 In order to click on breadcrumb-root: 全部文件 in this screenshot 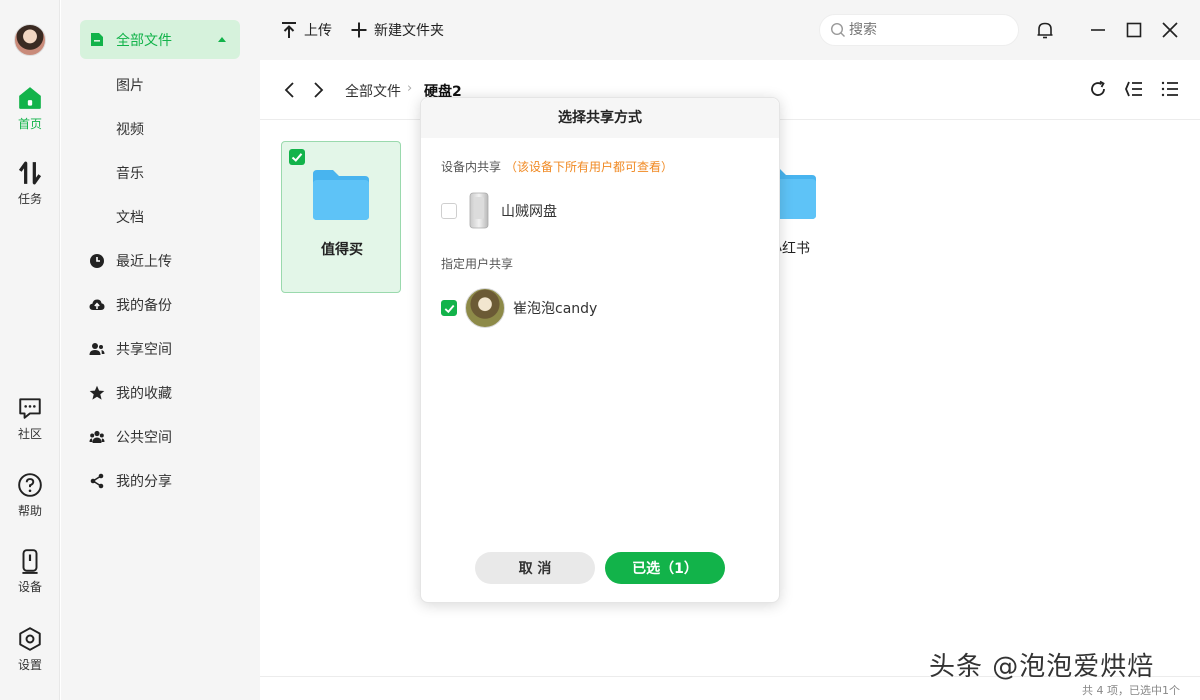, I will do `click(373, 91)`.